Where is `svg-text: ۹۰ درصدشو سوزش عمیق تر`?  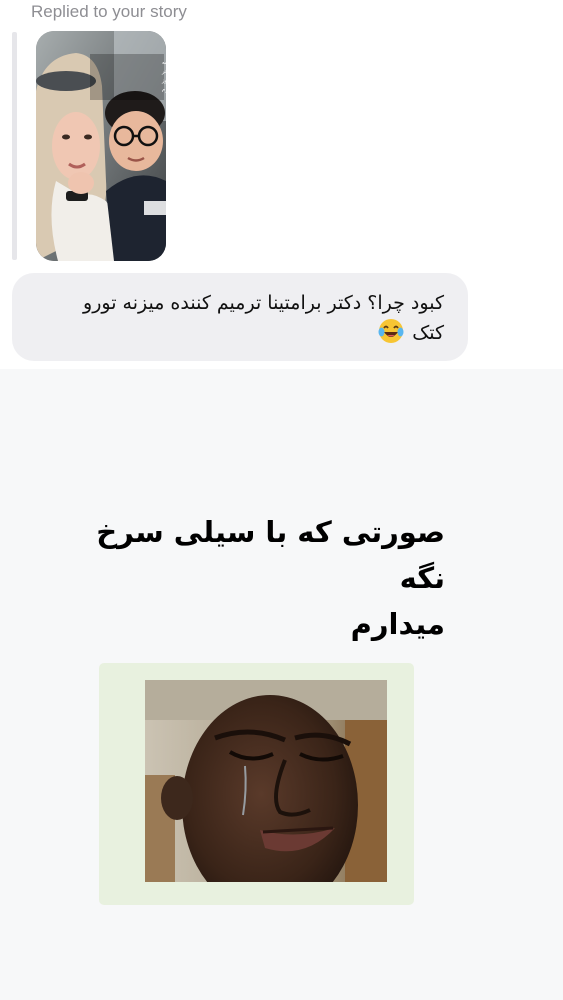 svg-text: ۹۰ درصدشو سوزش عمیق تر is located at coordinates (163, 72).